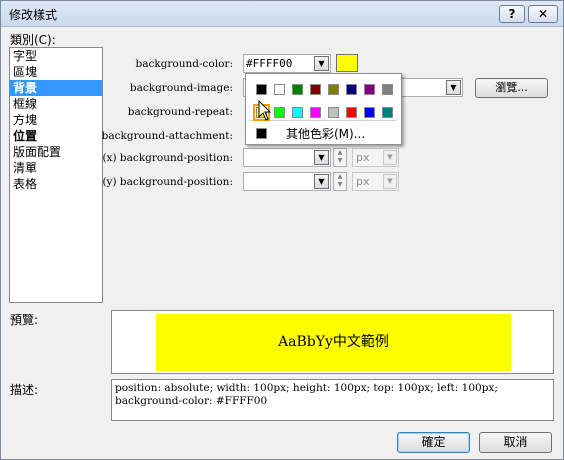  Describe the element at coordinates (321, 63) in the screenshot. I see `bg-color-dropdown-icon: ▼` at that location.